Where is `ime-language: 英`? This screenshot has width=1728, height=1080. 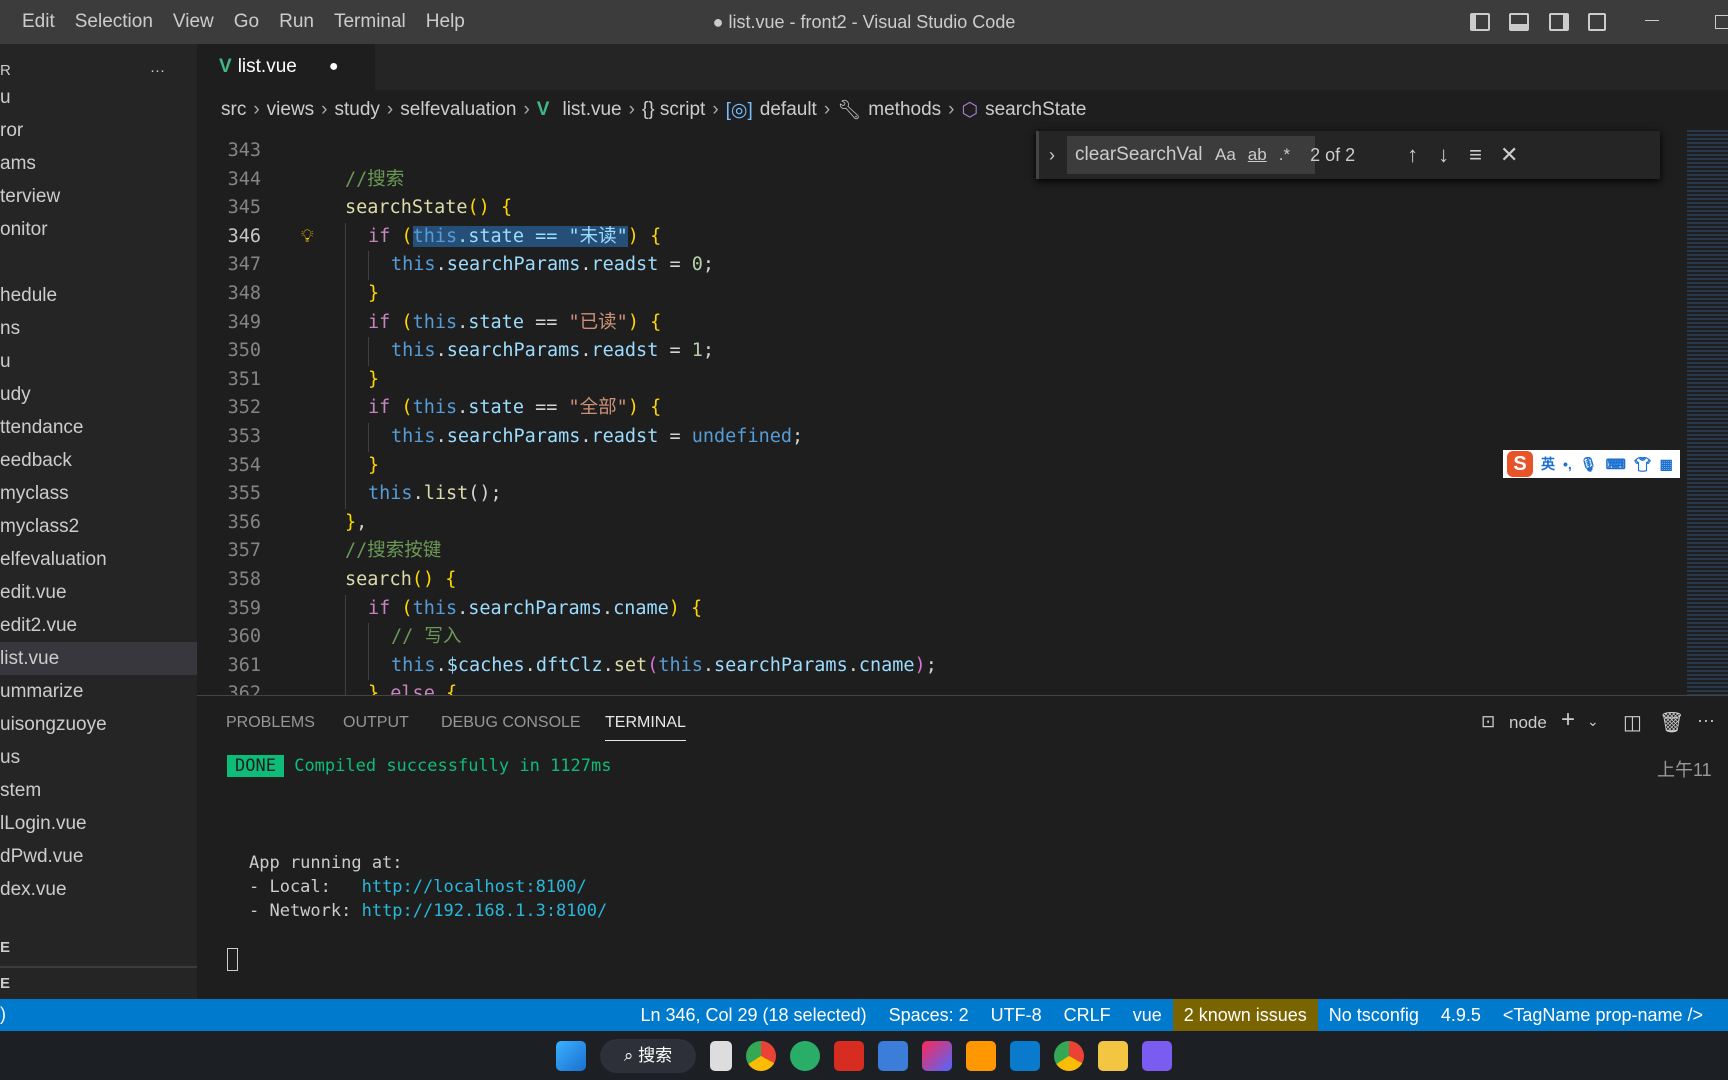 ime-language: 英 is located at coordinates (1548, 464).